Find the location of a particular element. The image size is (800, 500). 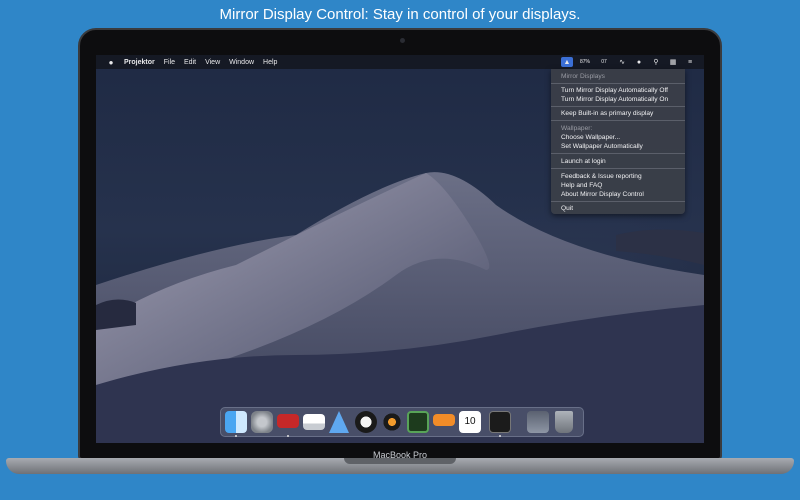

menu-item-quit: Quit is located at coordinates (567, 208).